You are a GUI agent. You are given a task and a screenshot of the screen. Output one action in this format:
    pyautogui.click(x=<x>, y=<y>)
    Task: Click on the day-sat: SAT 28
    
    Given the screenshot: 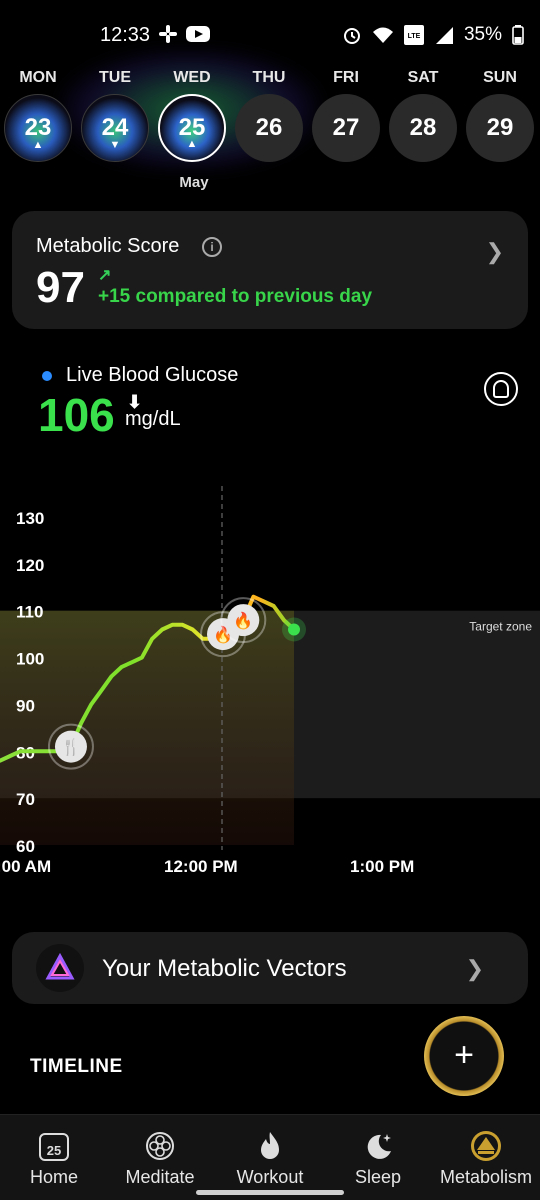 What is the action you would take?
    pyautogui.click(x=423, y=111)
    